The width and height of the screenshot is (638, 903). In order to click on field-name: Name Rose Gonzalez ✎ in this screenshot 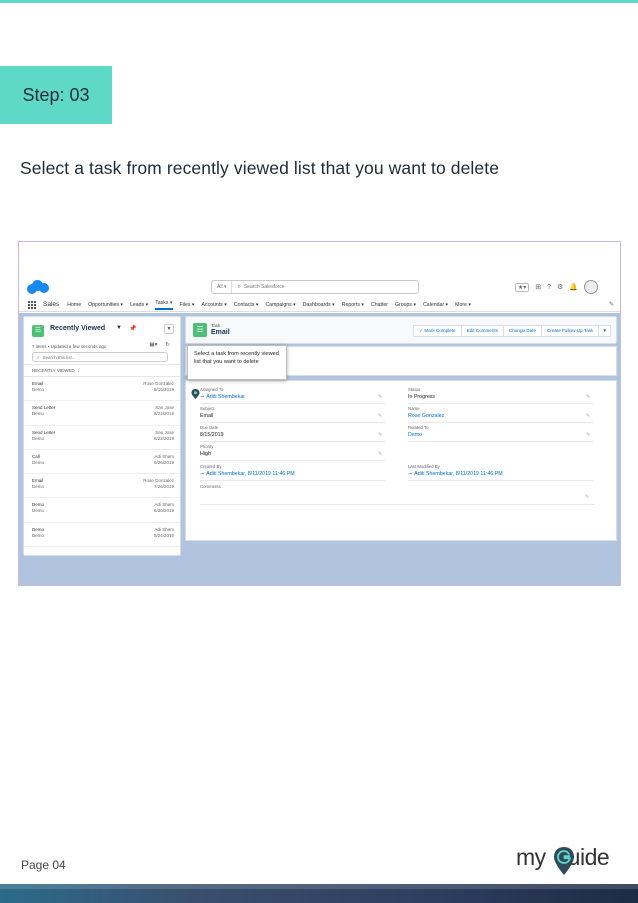, I will do `click(500, 414)`.